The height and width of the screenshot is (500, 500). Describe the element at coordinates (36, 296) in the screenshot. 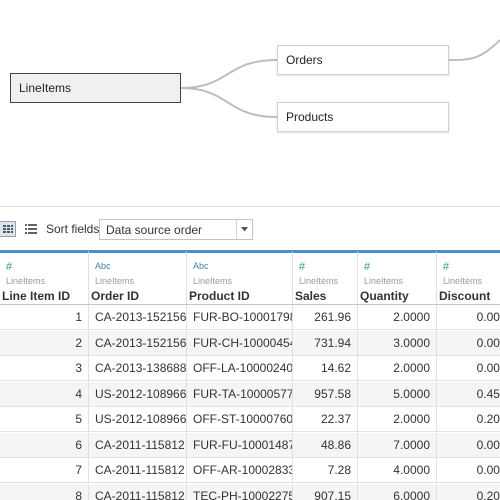

I see `column-name: Line Item ID` at that location.